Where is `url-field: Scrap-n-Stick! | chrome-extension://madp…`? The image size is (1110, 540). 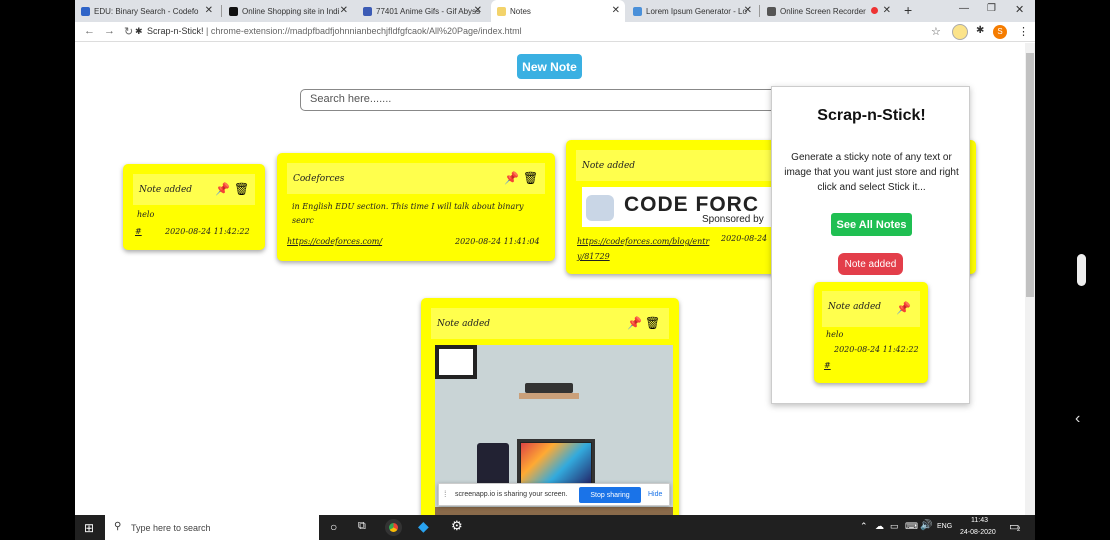 url-field: Scrap-n-Stick! | chrome-extension://madp… is located at coordinates (334, 31).